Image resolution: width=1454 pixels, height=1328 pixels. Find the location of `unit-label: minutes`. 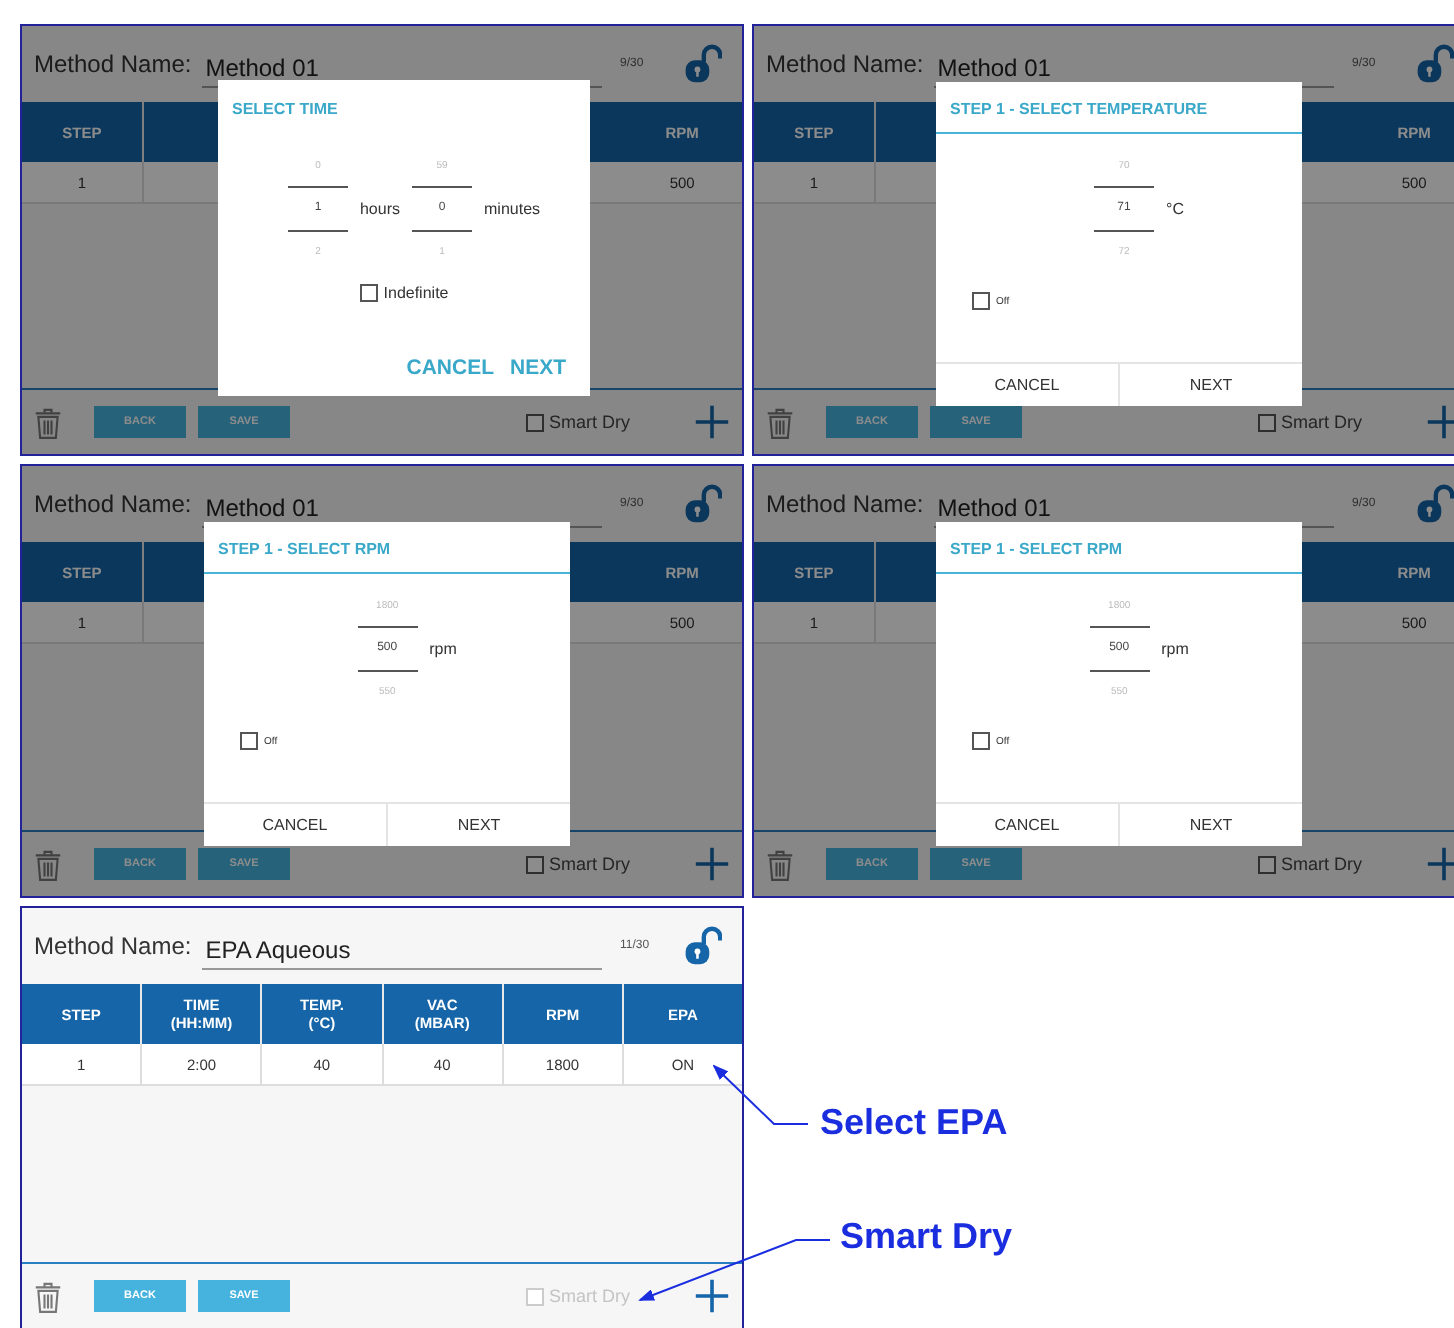

unit-label: minutes is located at coordinates (512, 209).